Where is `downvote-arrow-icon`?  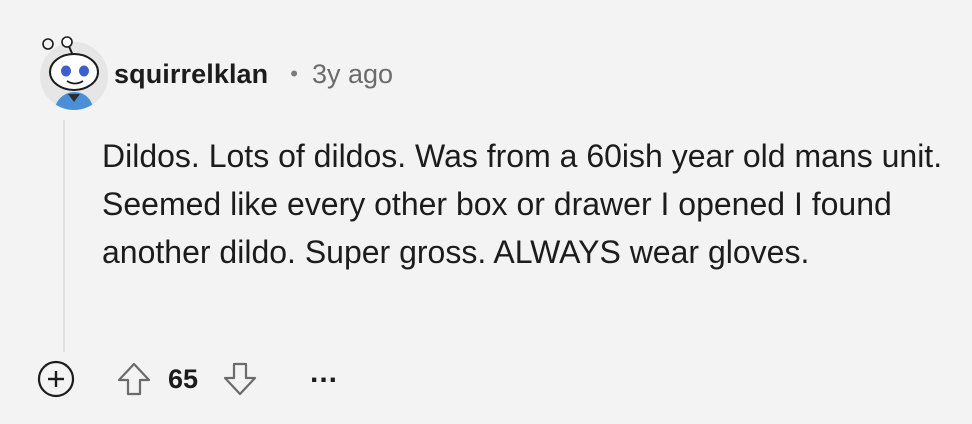 downvote-arrow-icon is located at coordinates (240, 379).